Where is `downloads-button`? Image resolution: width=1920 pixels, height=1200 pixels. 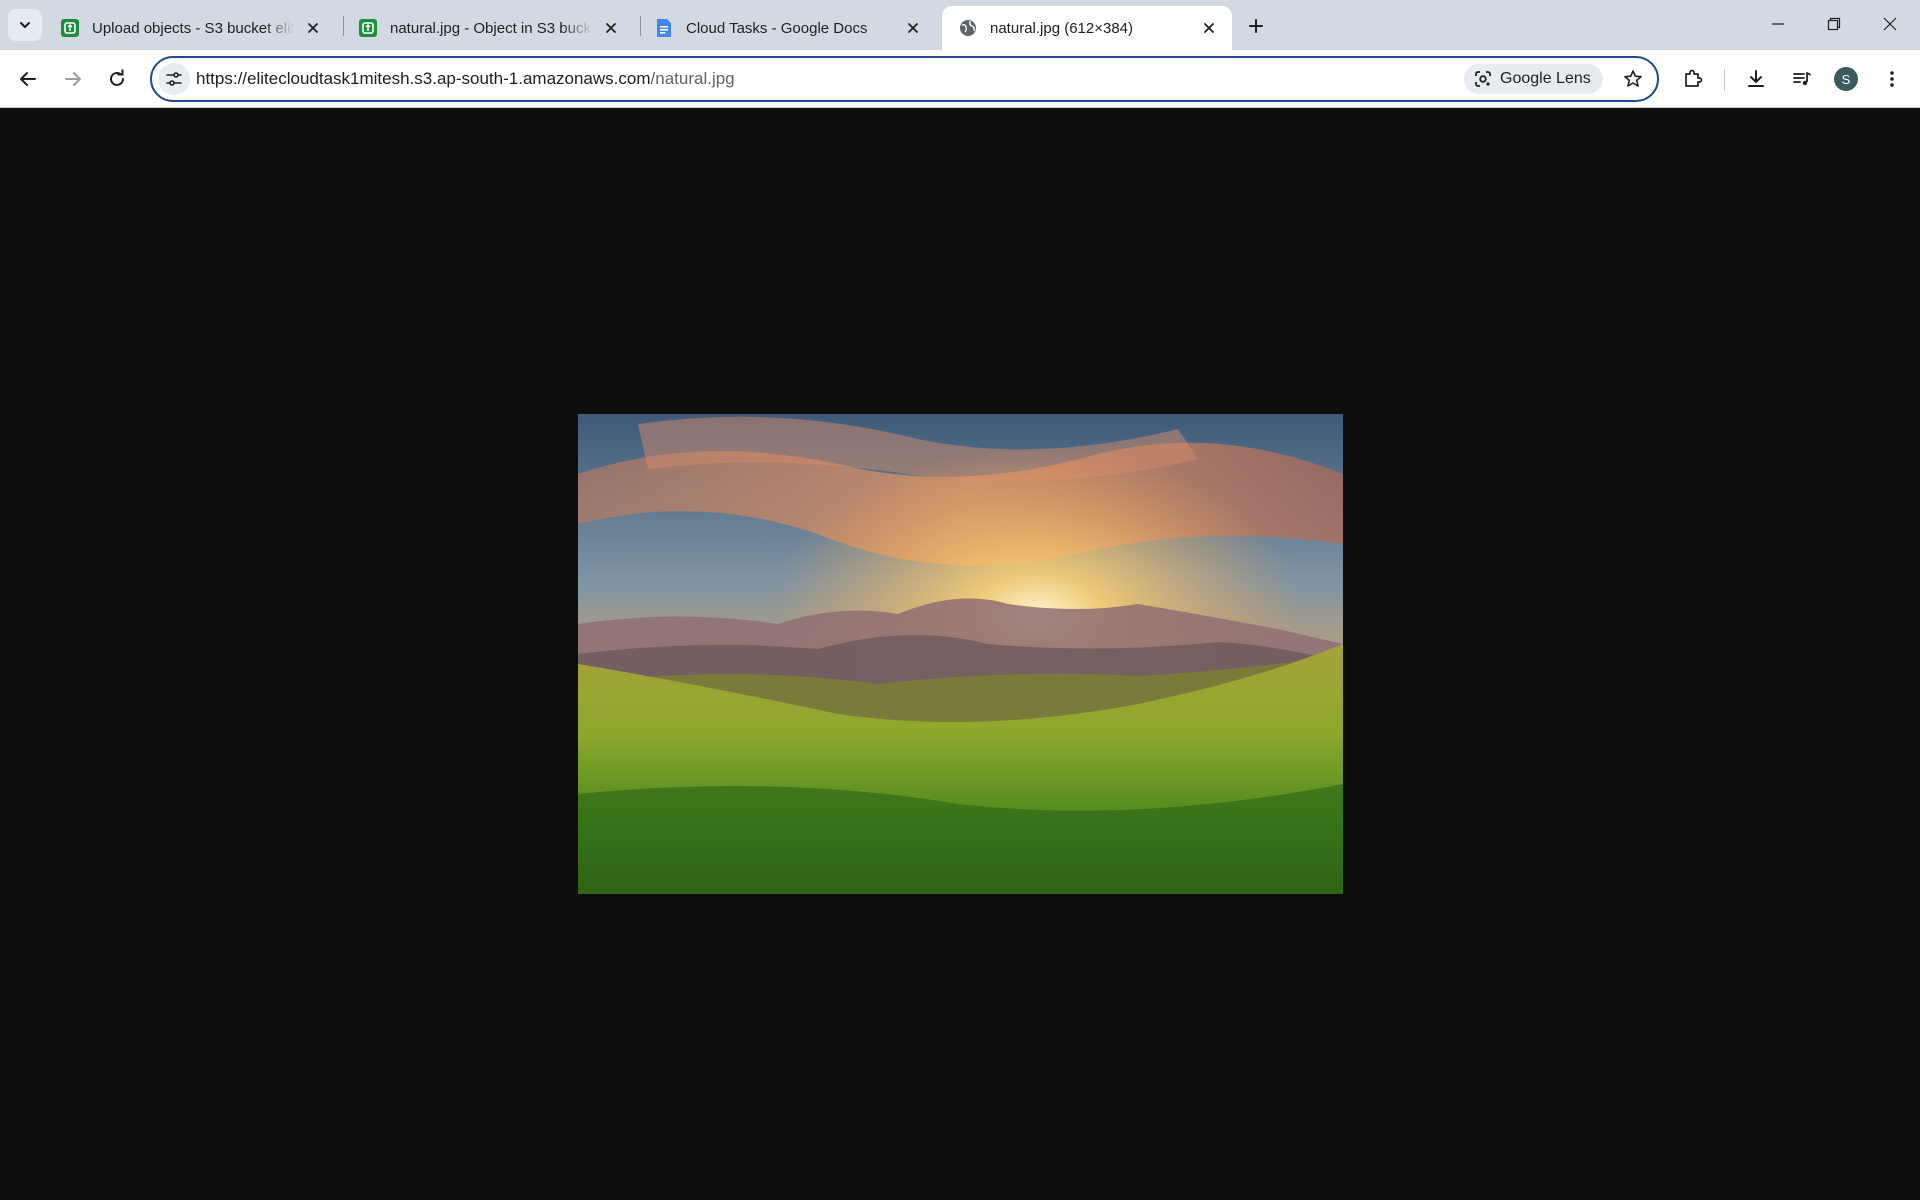
downloads-button is located at coordinates (1756, 79).